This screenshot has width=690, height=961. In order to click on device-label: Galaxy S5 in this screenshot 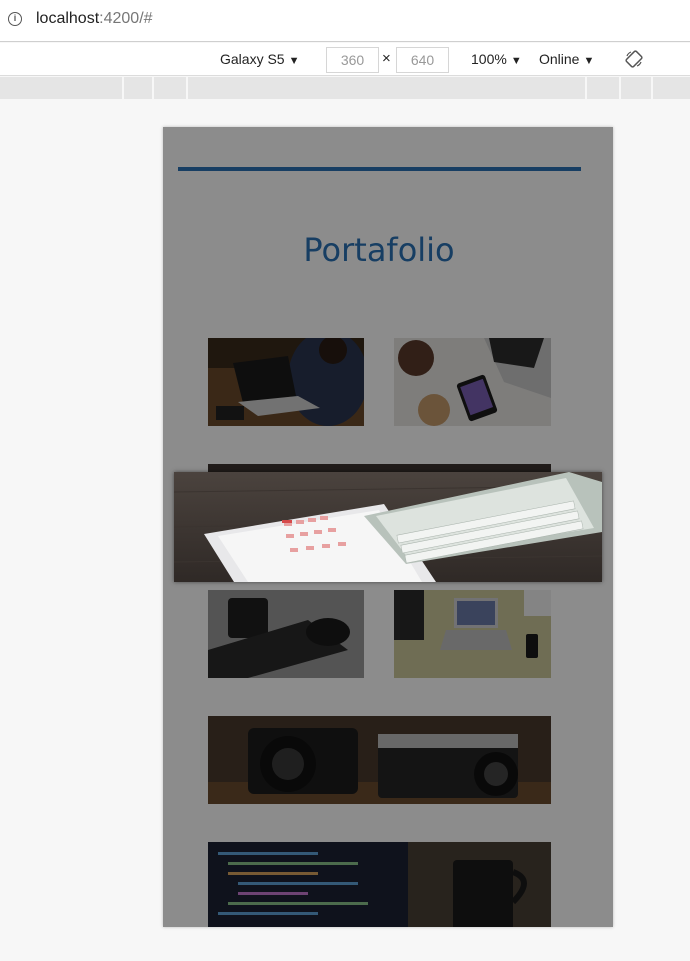, I will do `click(252, 59)`.